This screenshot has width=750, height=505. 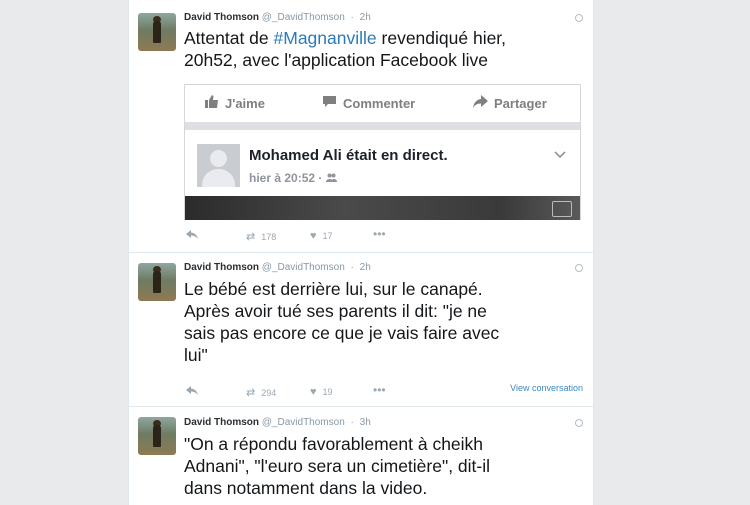 I want to click on retweet-count: 178, so click(x=269, y=237).